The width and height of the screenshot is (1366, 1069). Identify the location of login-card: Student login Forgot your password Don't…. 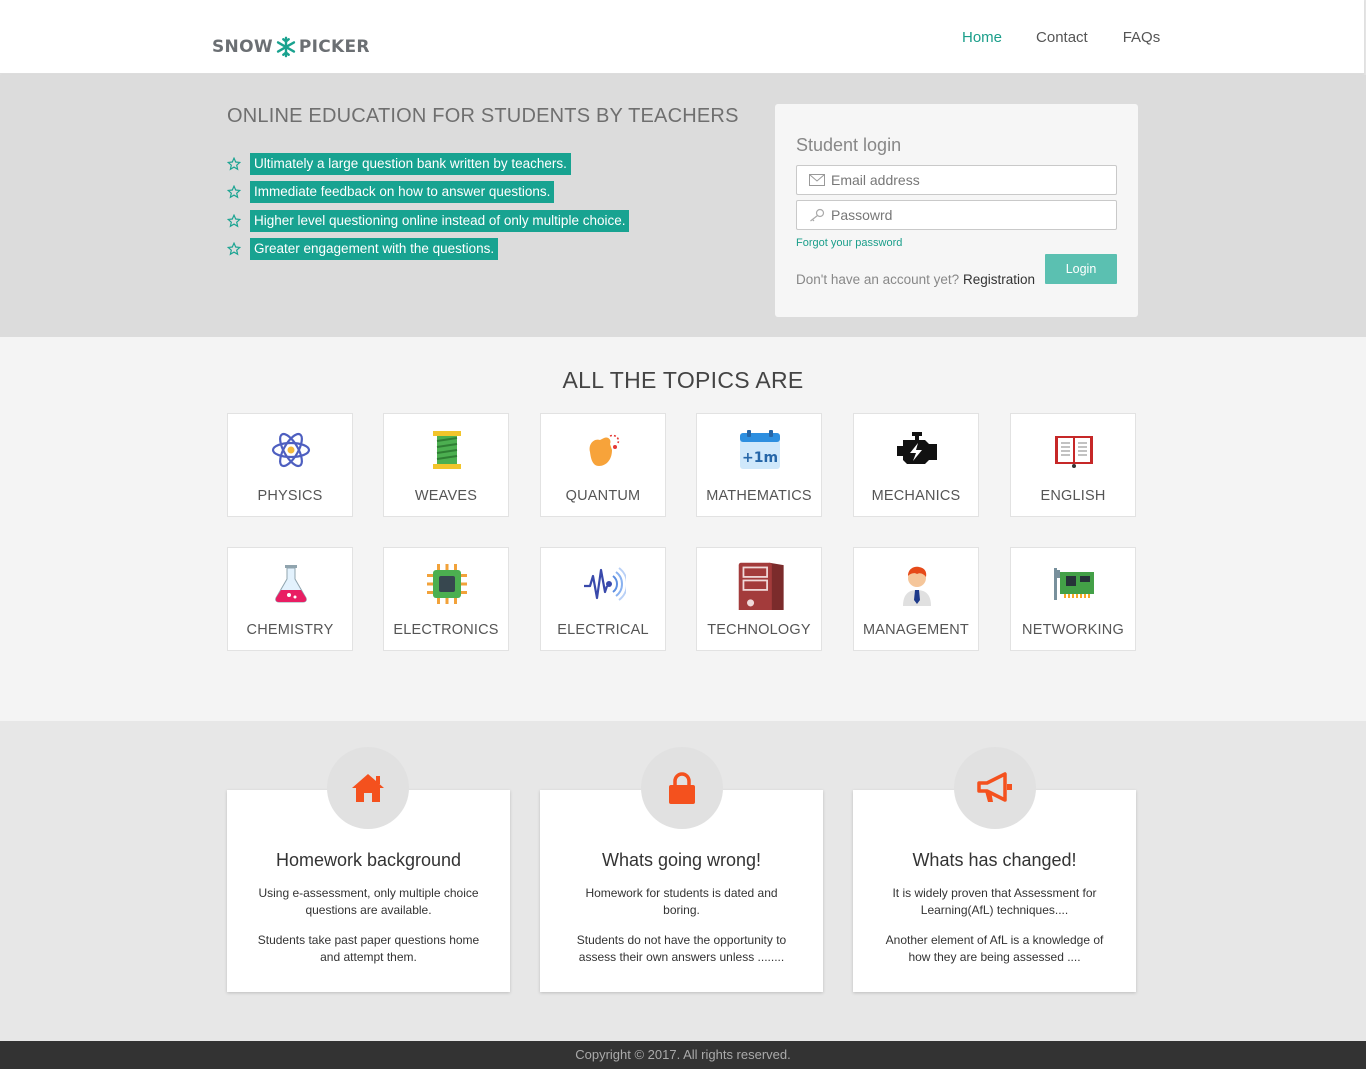
(956, 210).